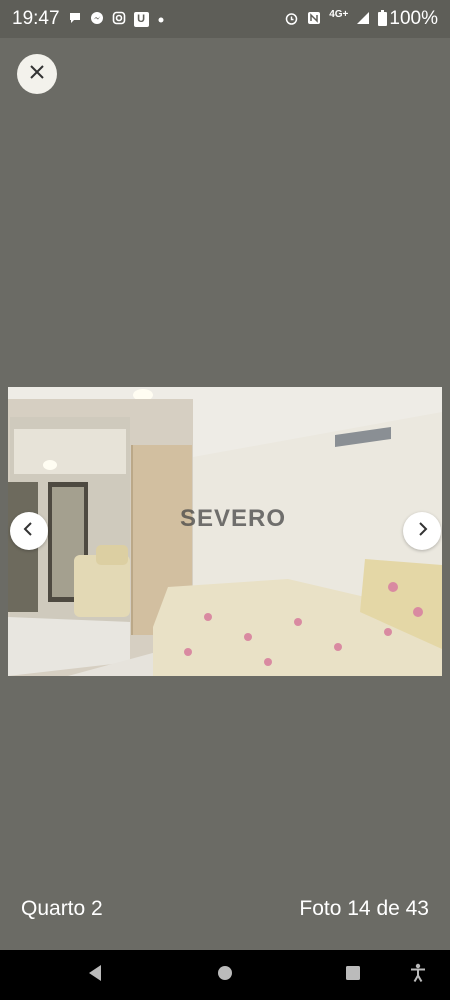  I want to click on status-time: 19:47, so click(36, 18).